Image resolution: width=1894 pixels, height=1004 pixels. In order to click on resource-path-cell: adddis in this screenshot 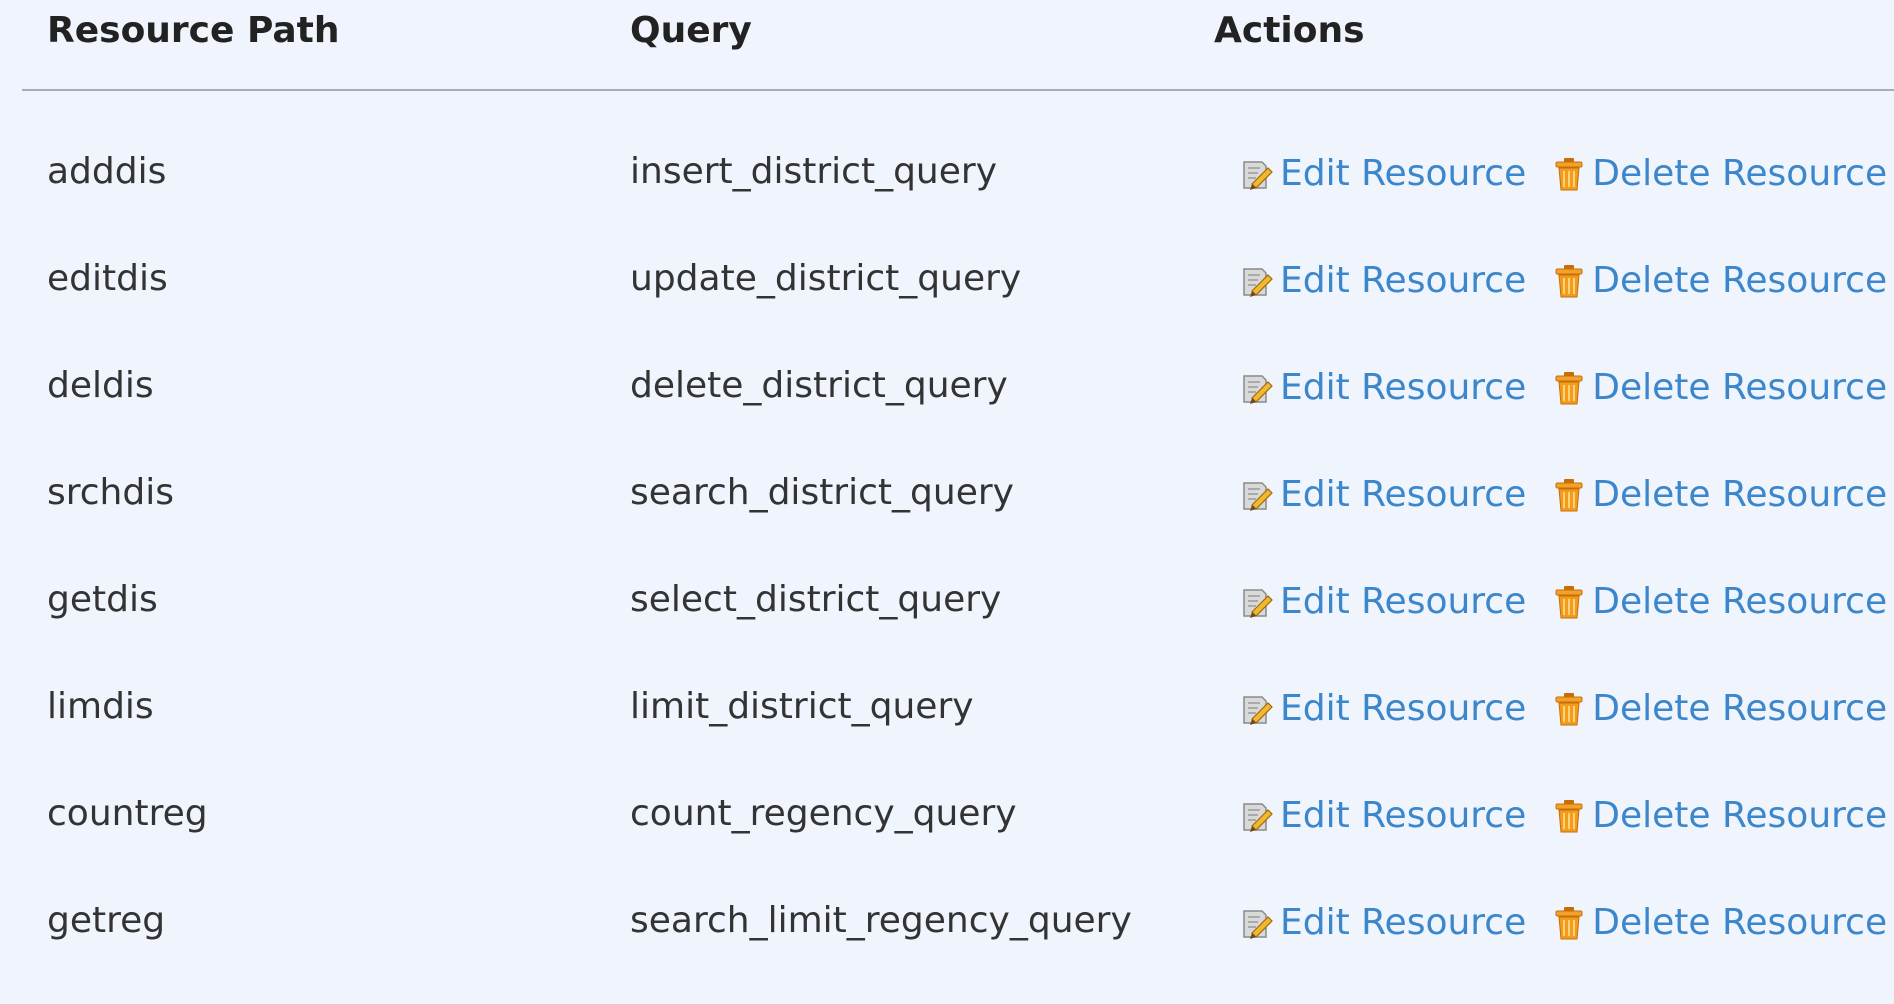, I will do `click(107, 171)`.